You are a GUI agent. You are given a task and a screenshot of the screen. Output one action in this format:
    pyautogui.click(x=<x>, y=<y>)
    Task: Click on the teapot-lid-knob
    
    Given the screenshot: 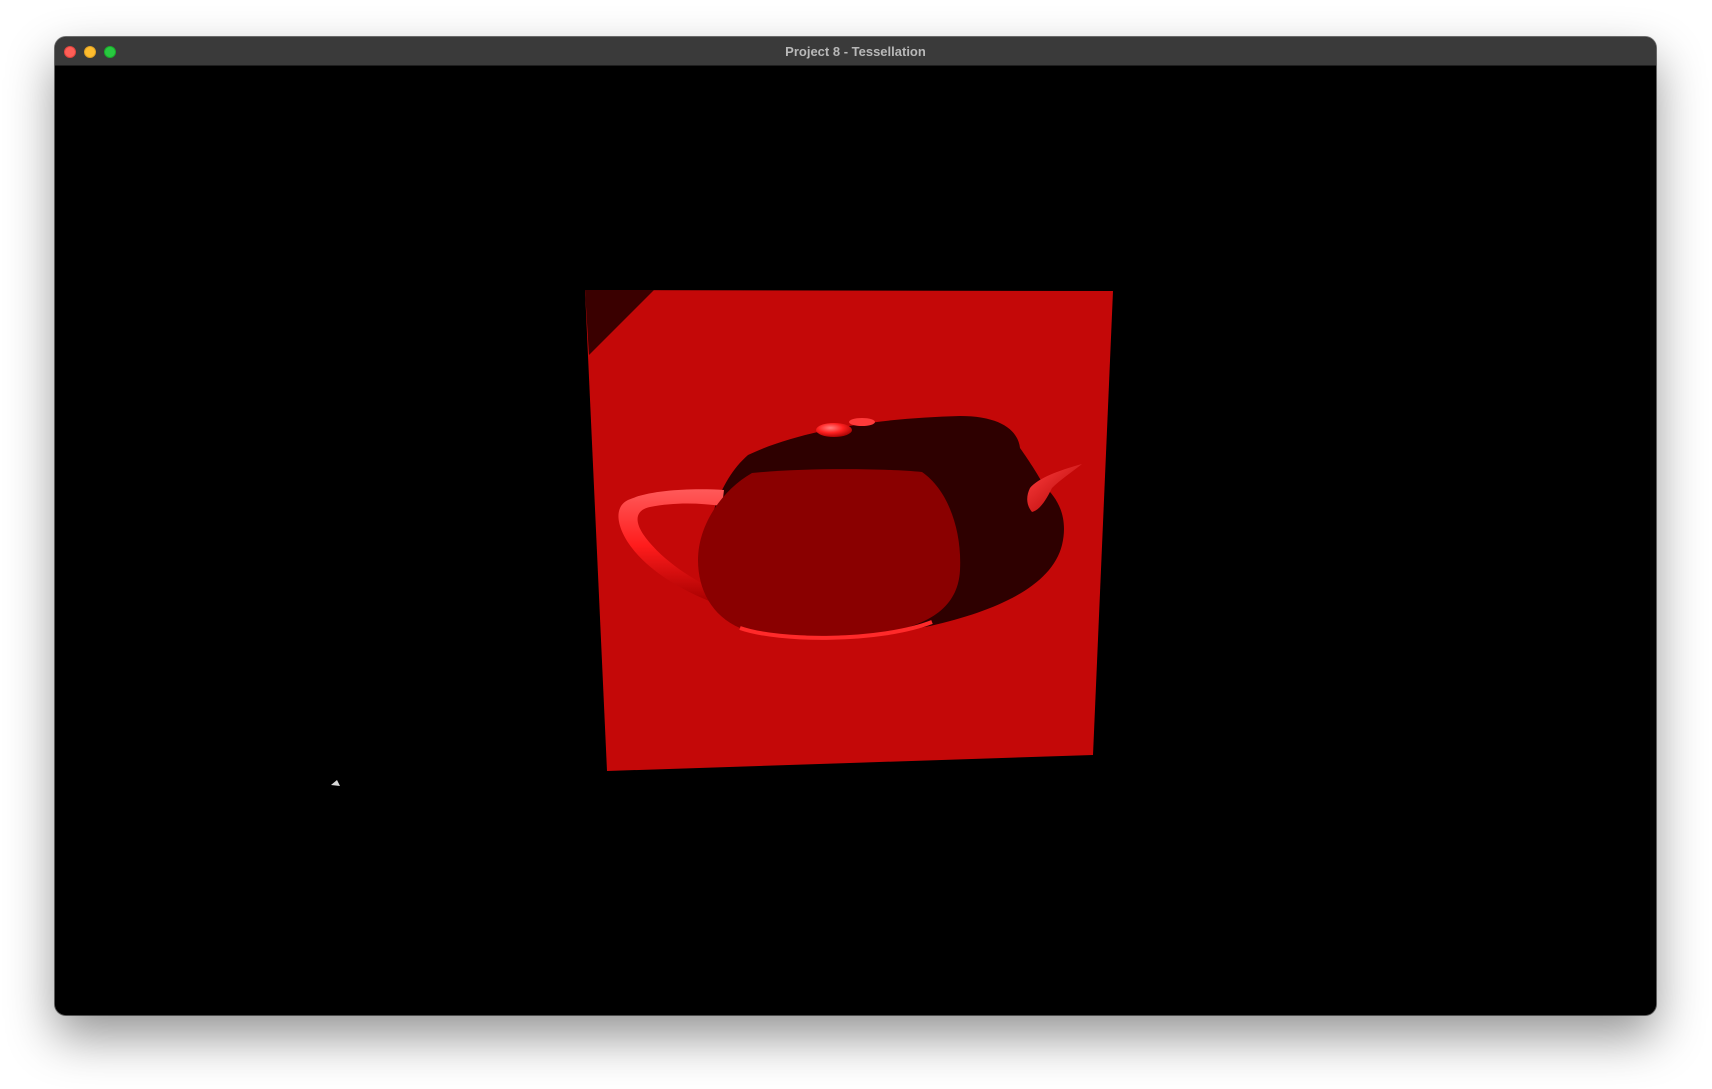 What is the action you would take?
    pyautogui.click(x=862, y=422)
    